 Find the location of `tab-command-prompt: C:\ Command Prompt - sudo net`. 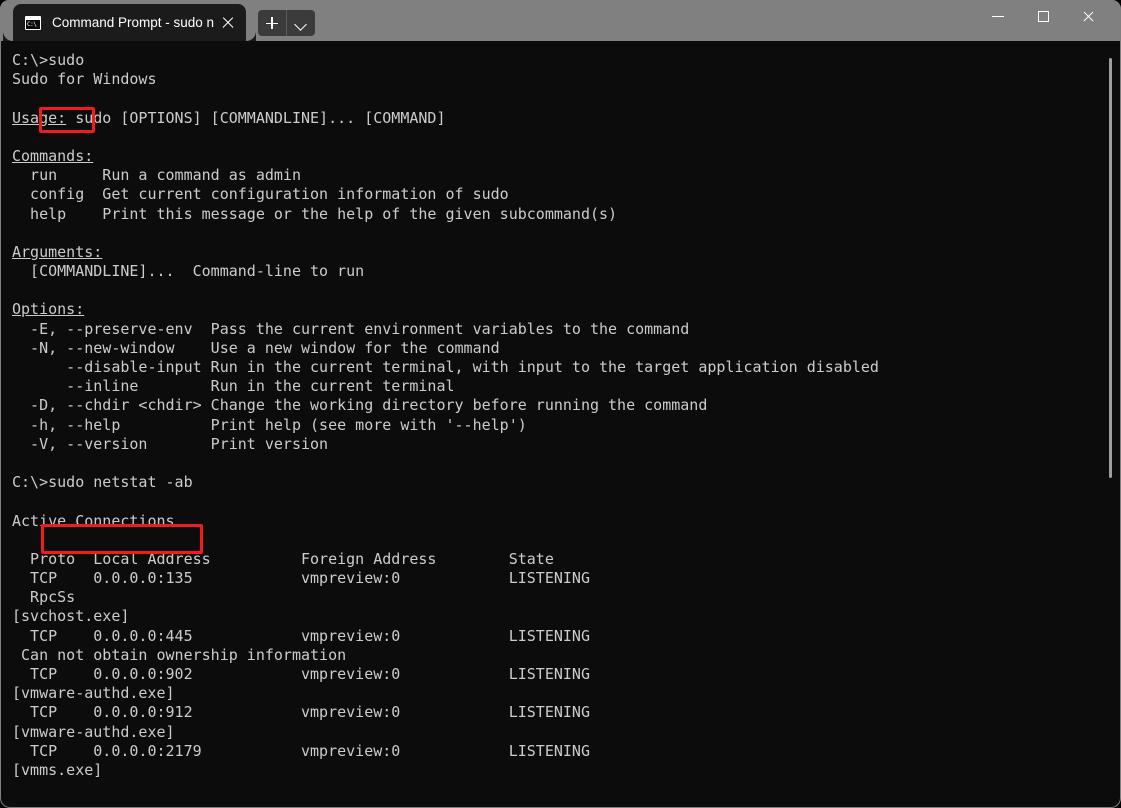

tab-command-prompt: C:\ Command Prompt - sudo net is located at coordinates (129, 22).